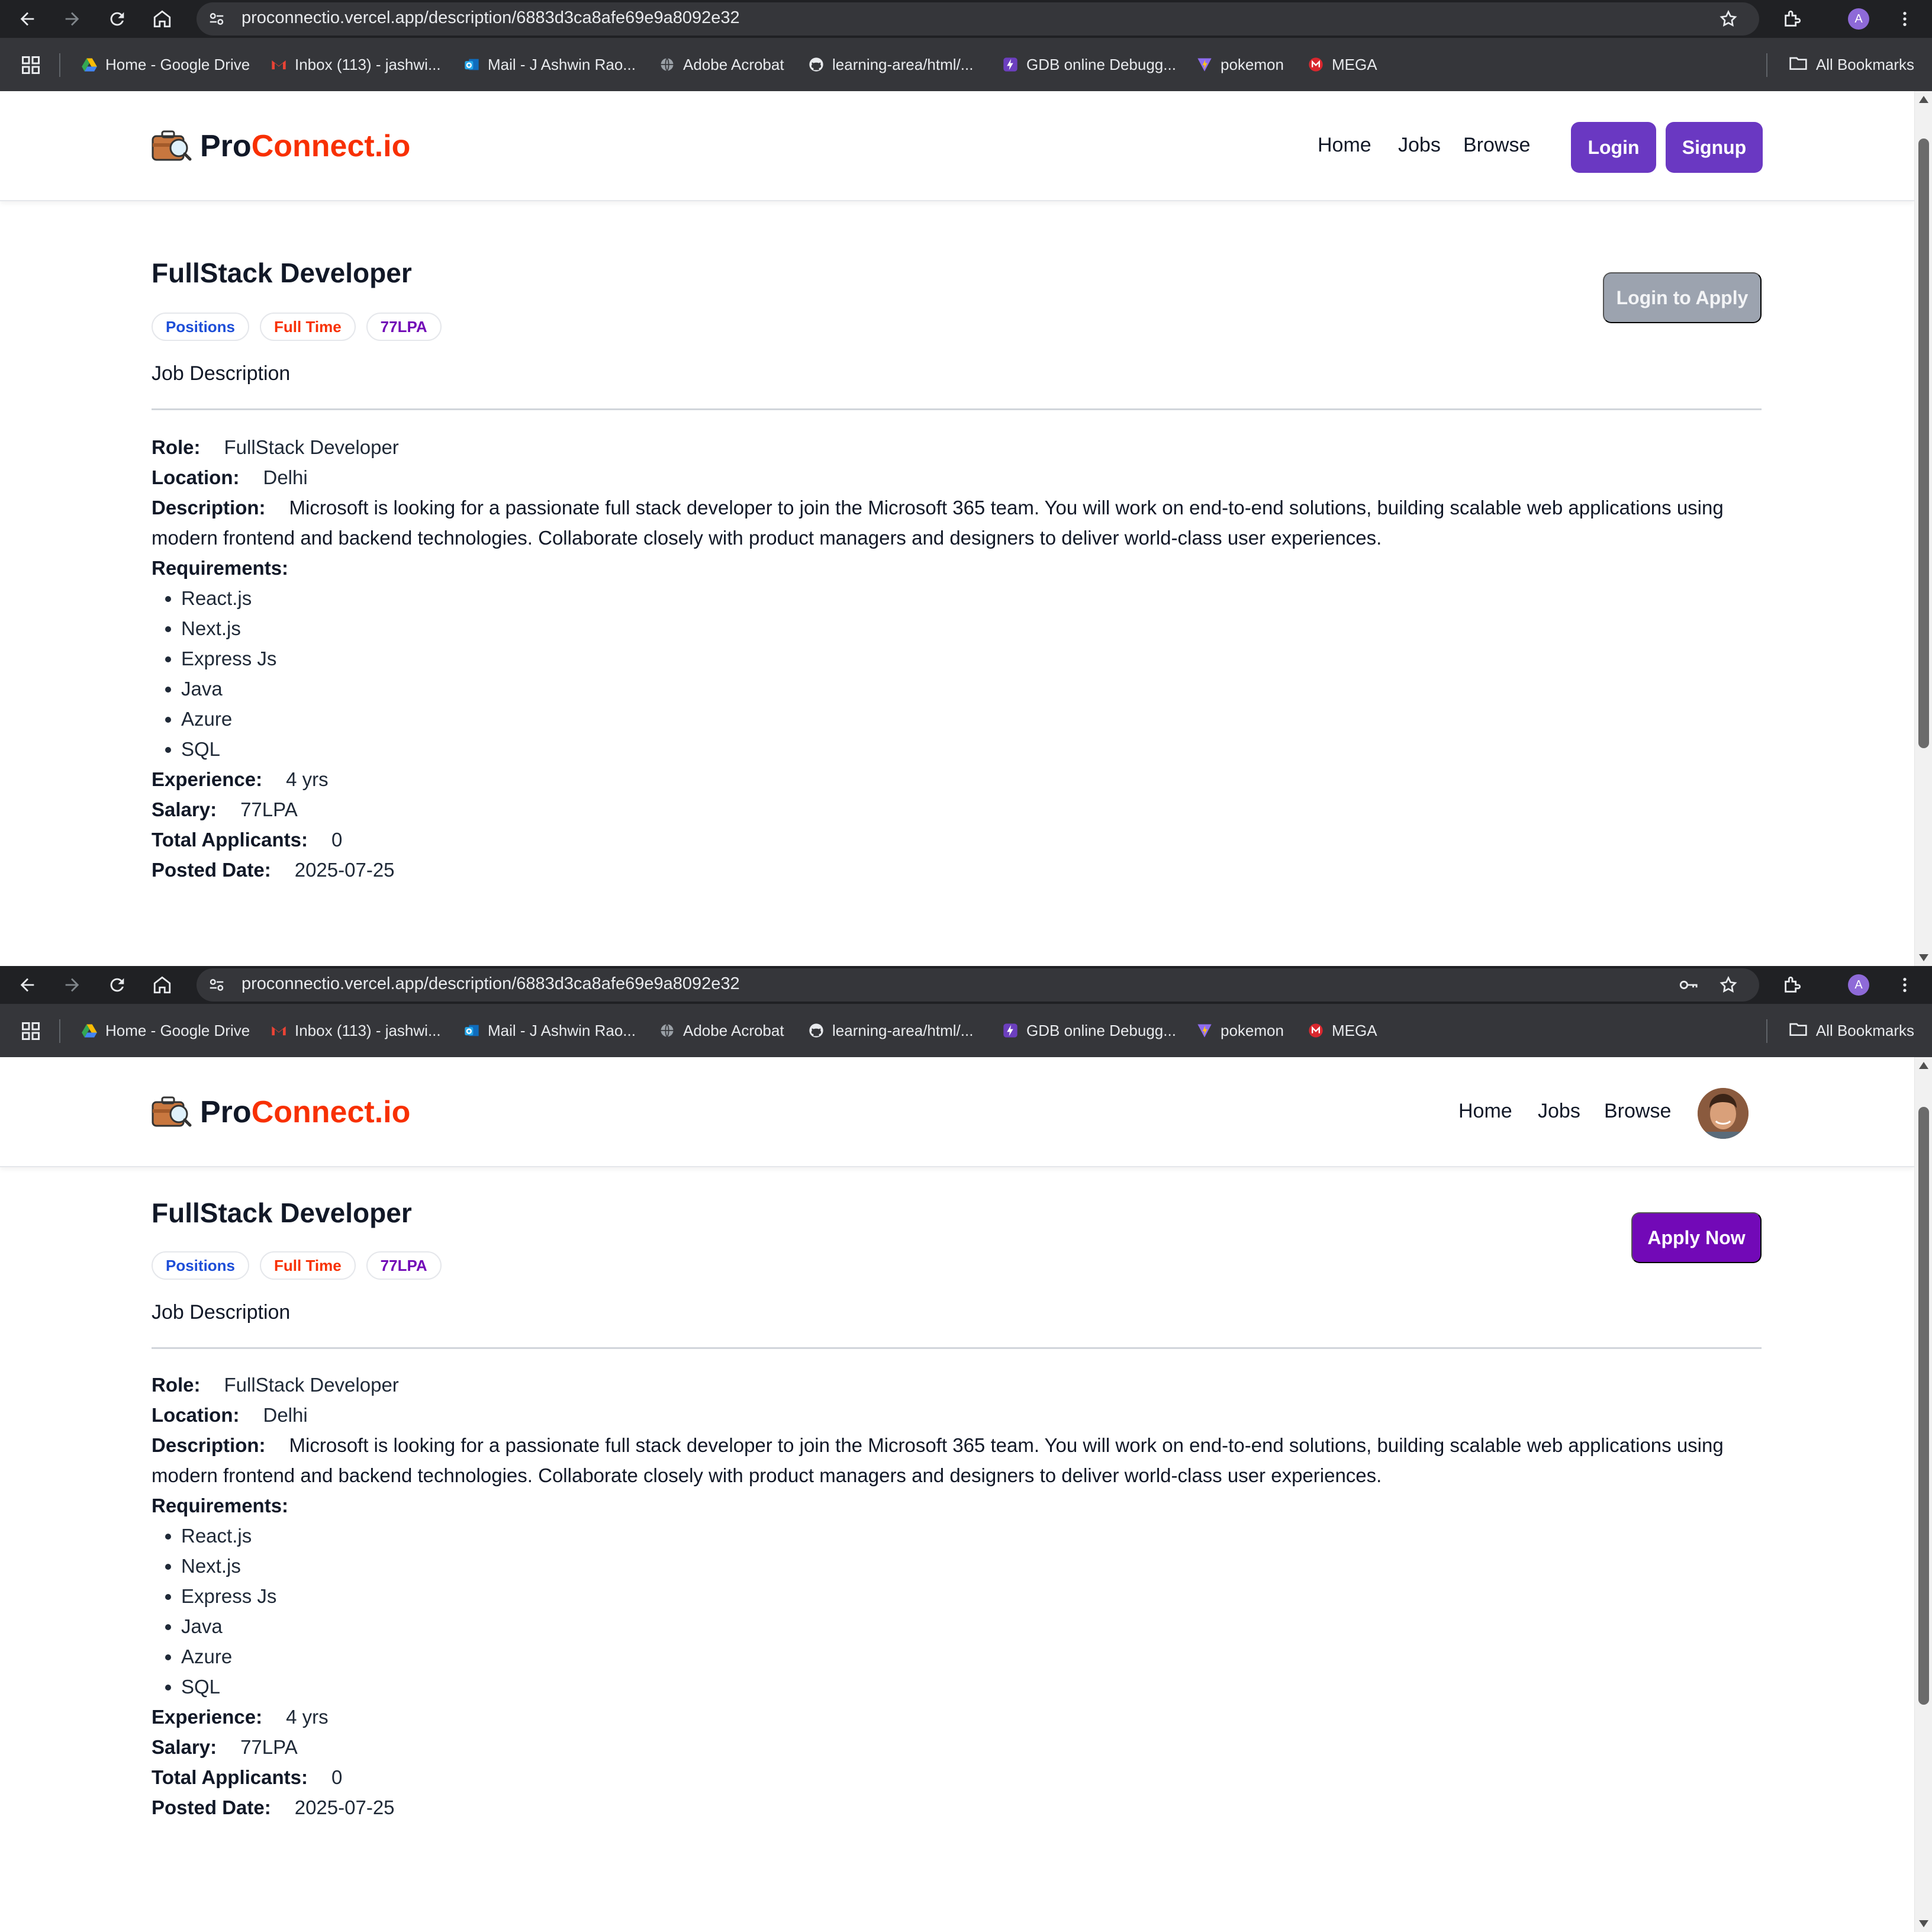 This screenshot has width=1932, height=1932. What do you see at coordinates (274, 1807) in the screenshot?
I see `posted-date-row: Posted Date: 2025-07-25` at bounding box center [274, 1807].